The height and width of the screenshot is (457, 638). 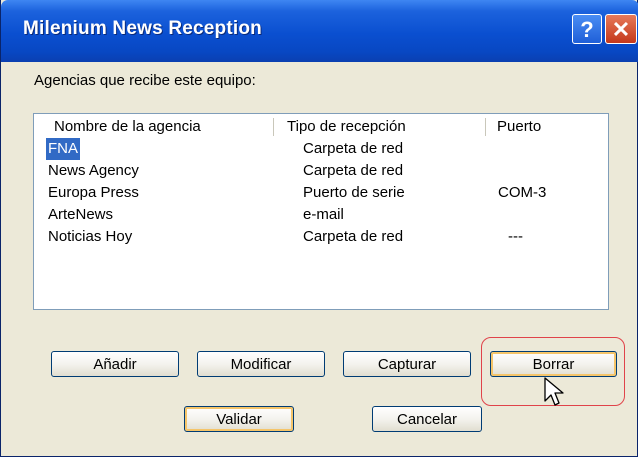 What do you see at coordinates (554, 391) in the screenshot?
I see `mouse-pointer-icon` at bounding box center [554, 391].